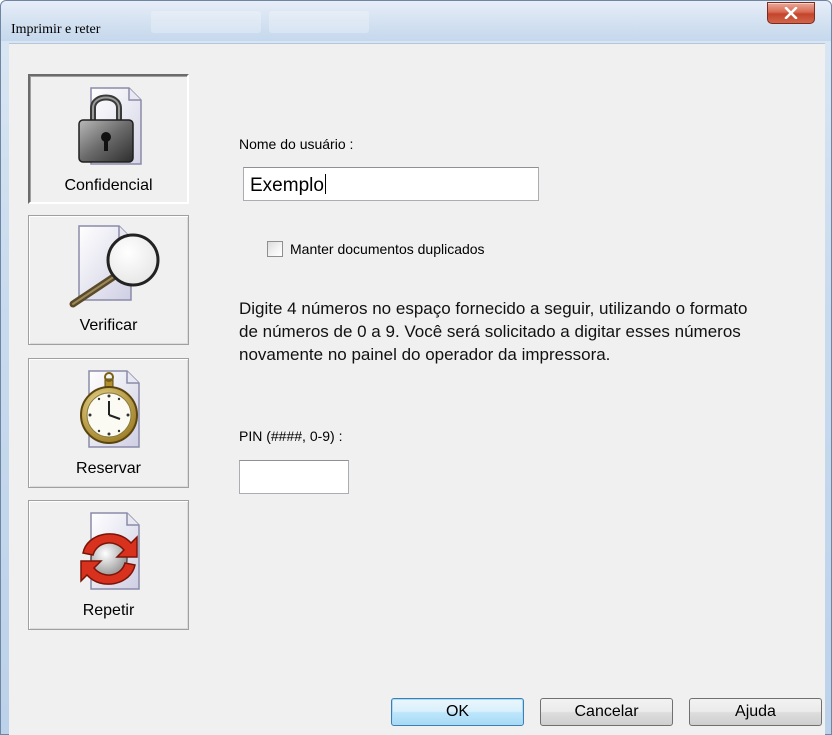  I want to click on pin-label: PIN (####, 0-9) :, so click(291, 436).